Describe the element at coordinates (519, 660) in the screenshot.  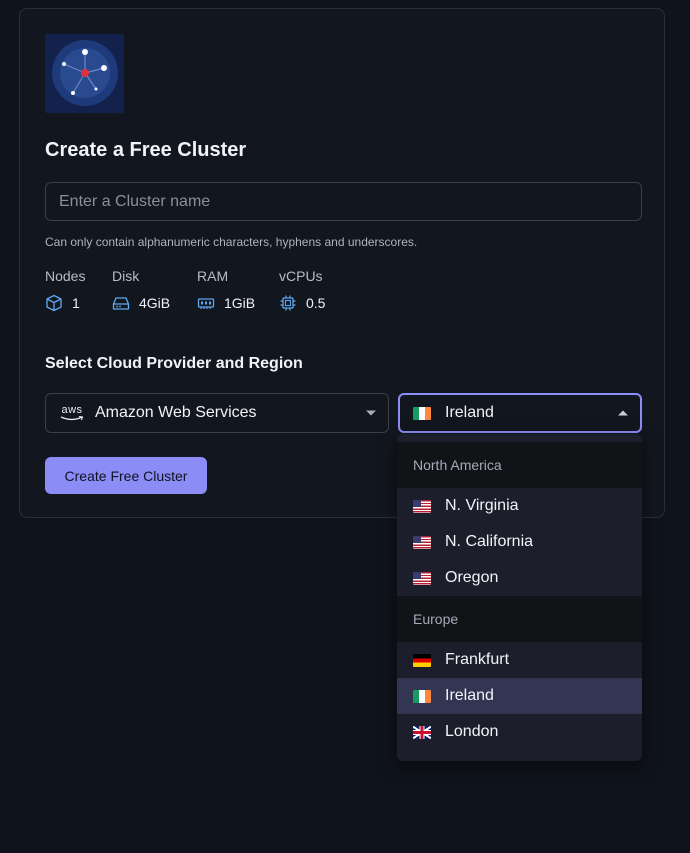
I see `region-option-frankfurt: Frankfurt` at that location.